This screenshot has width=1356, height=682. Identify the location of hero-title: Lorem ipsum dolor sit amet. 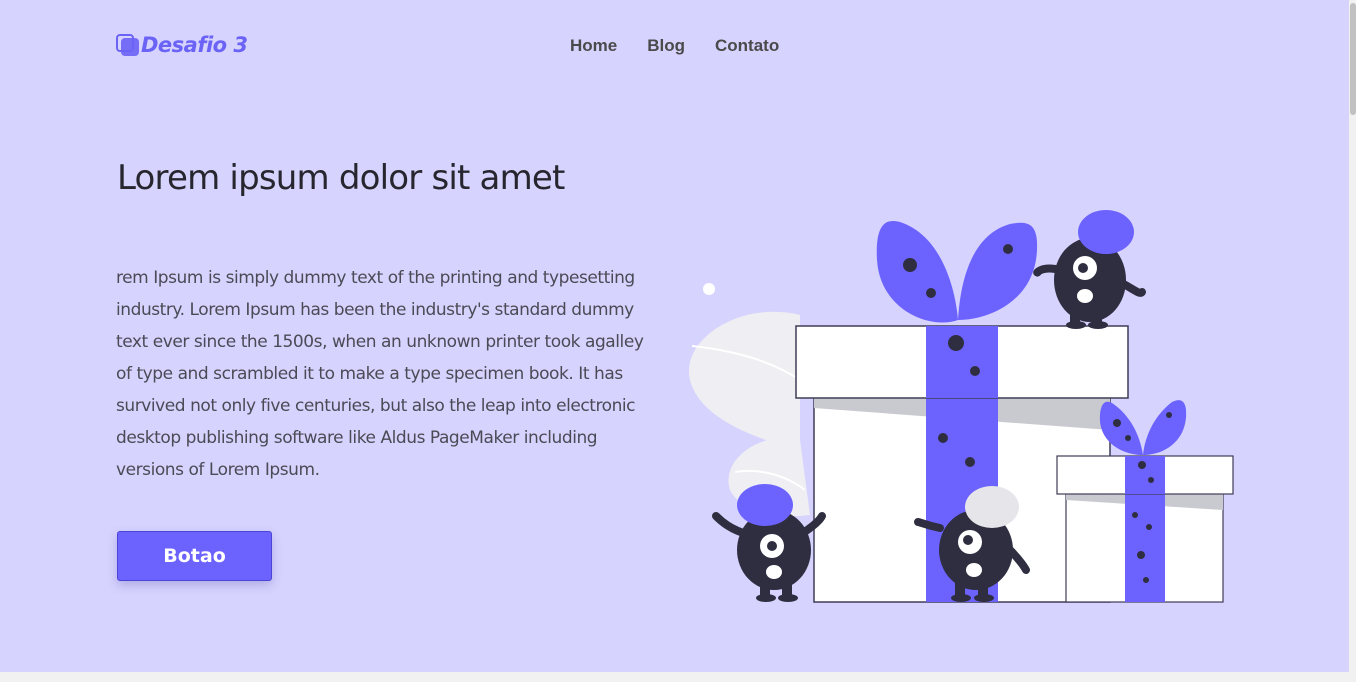
(341, 178).